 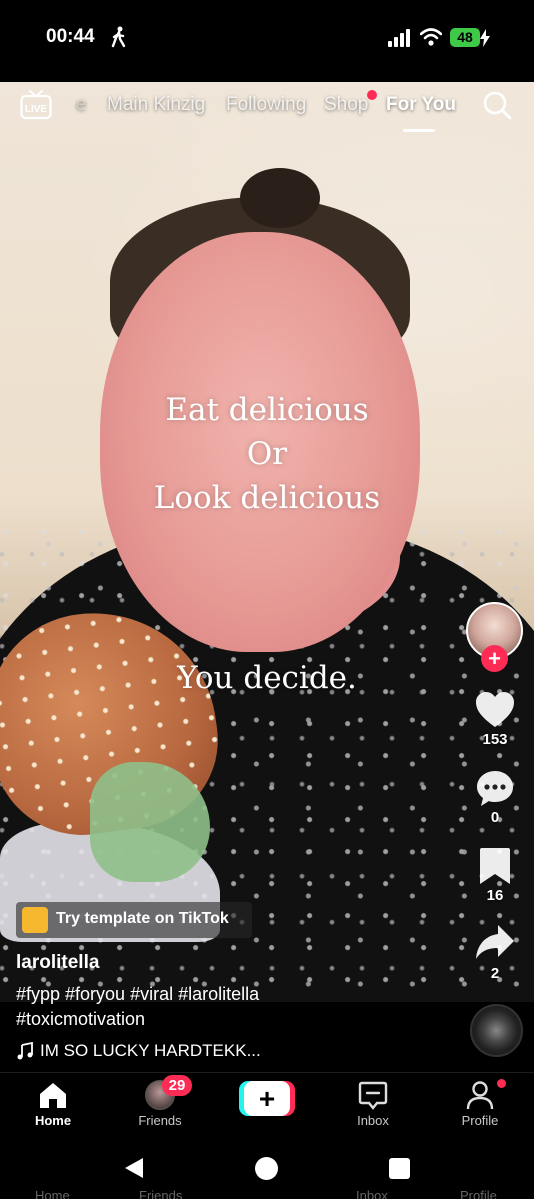 What do you see at coordinates (52, 1193) in the screenshot?
I see `ghost-label: Home` at bounding box center [52, 1193].